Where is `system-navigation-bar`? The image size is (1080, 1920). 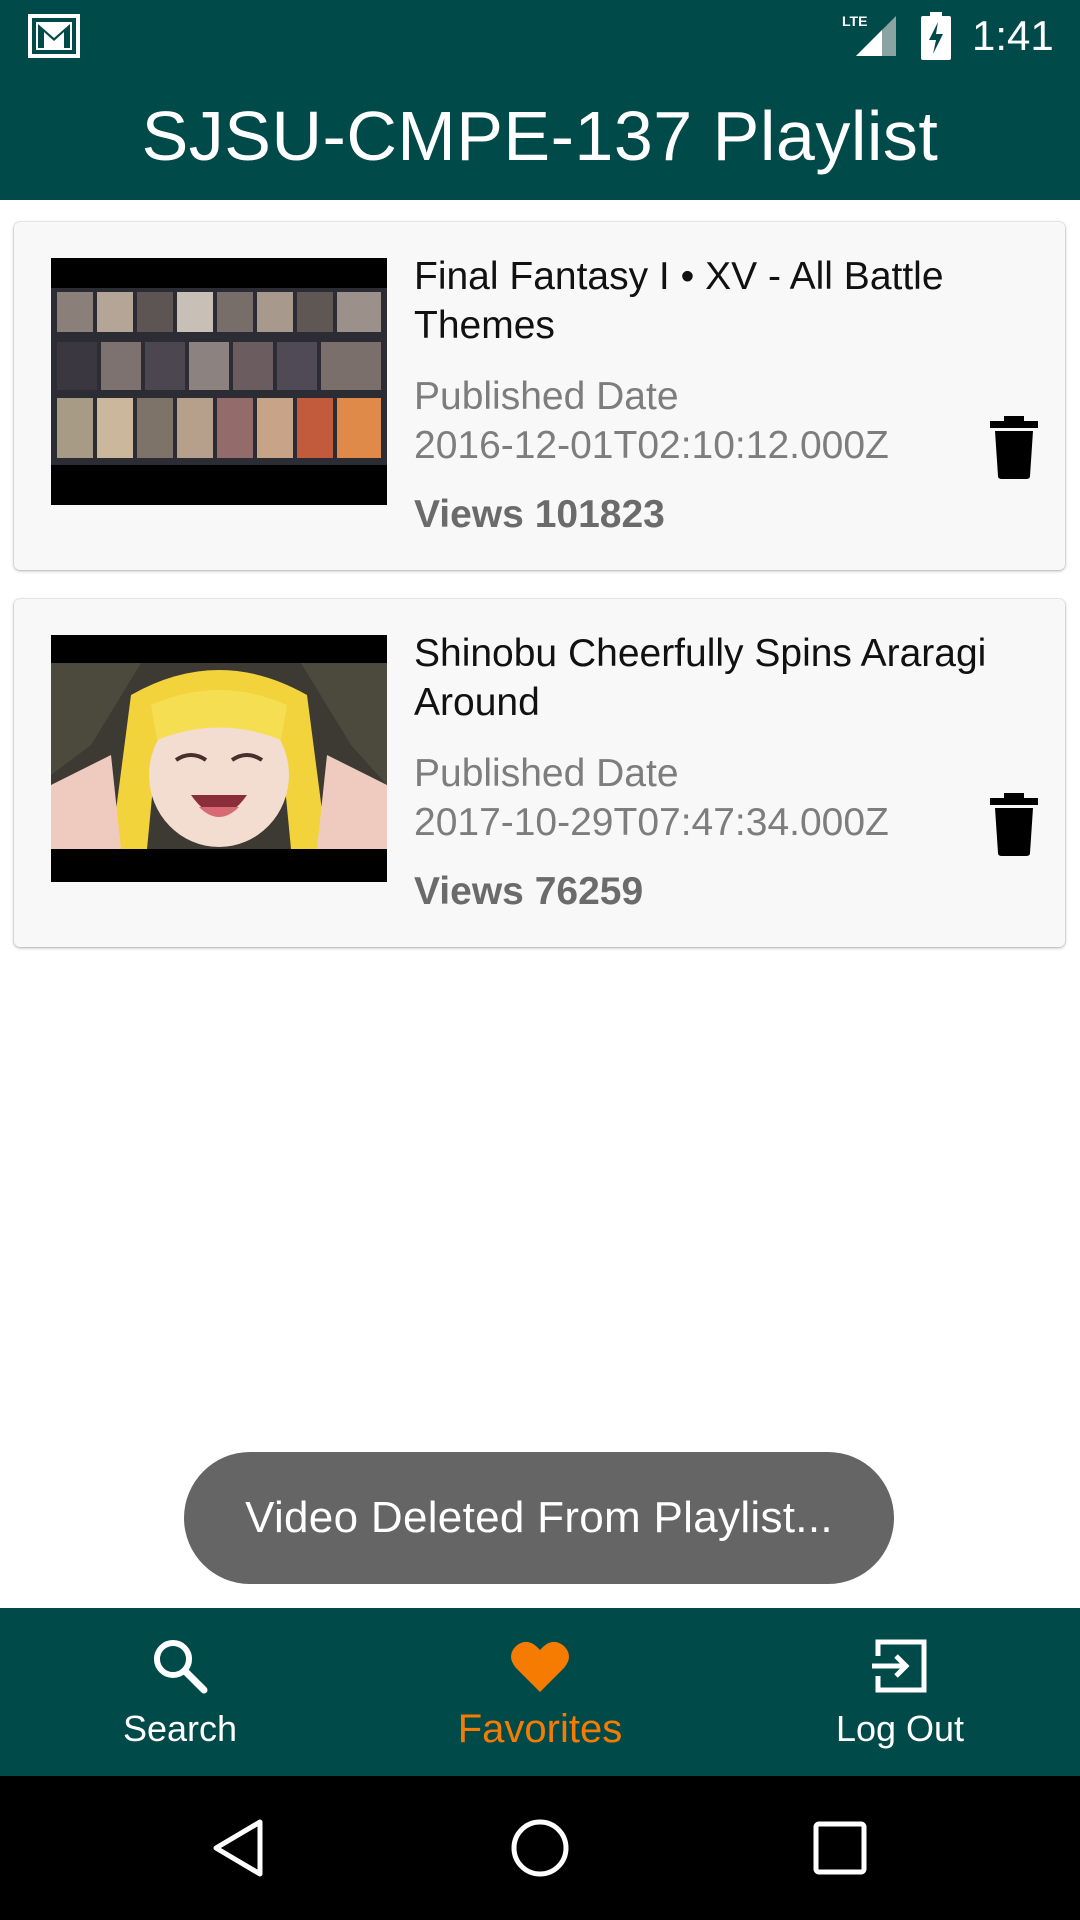 system-navigation-bar is located at coordinates (540, 1848).